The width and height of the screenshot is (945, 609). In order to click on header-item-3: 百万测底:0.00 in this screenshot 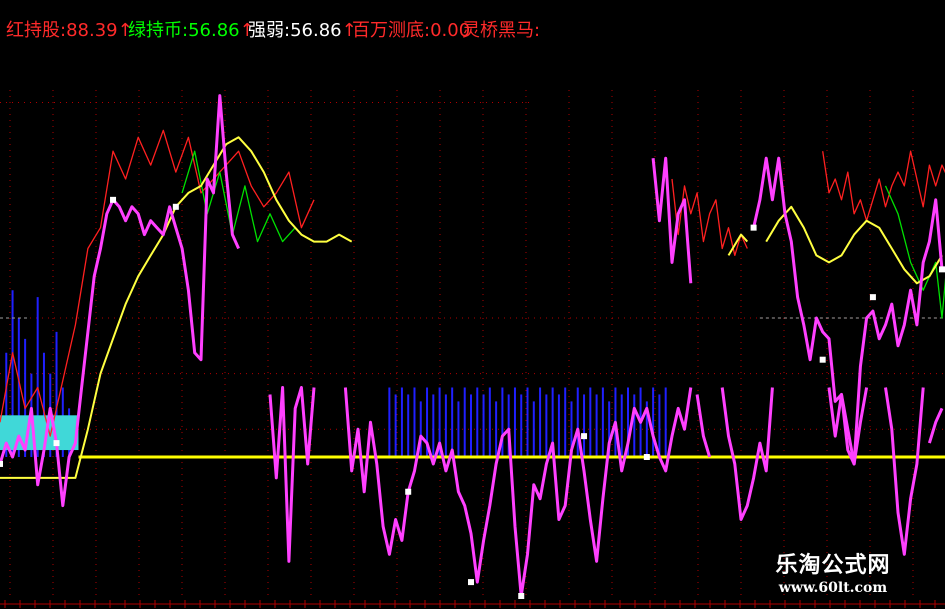, I will do `click(411, 29)`.